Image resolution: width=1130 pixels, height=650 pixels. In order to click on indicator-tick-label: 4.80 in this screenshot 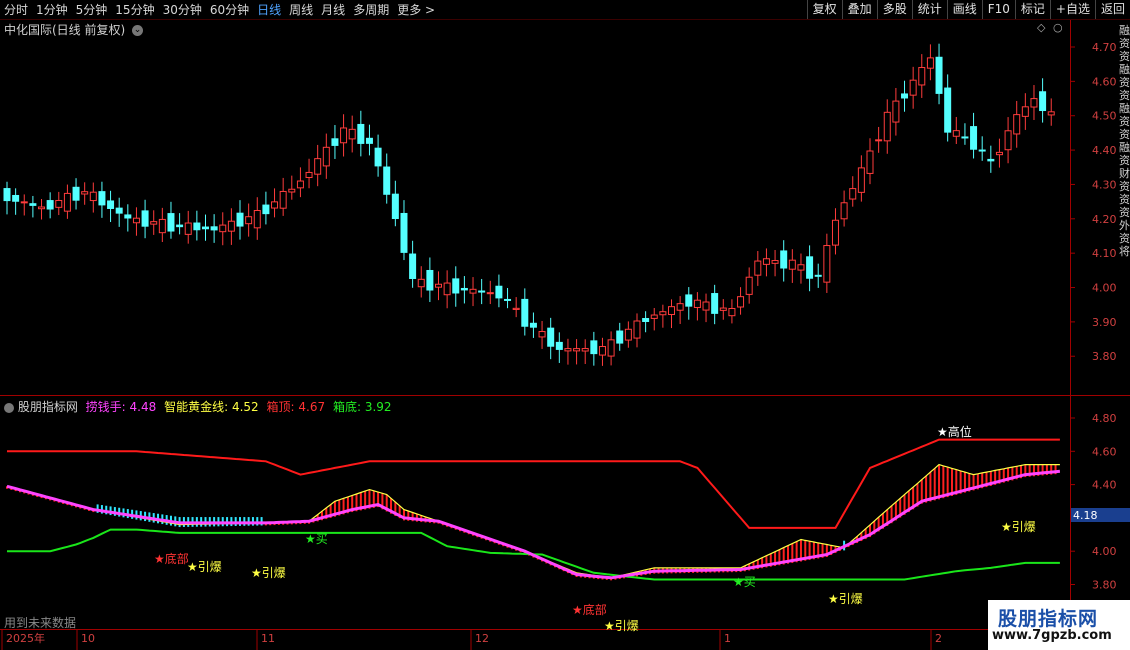, I will do `click(1104, 418)`.